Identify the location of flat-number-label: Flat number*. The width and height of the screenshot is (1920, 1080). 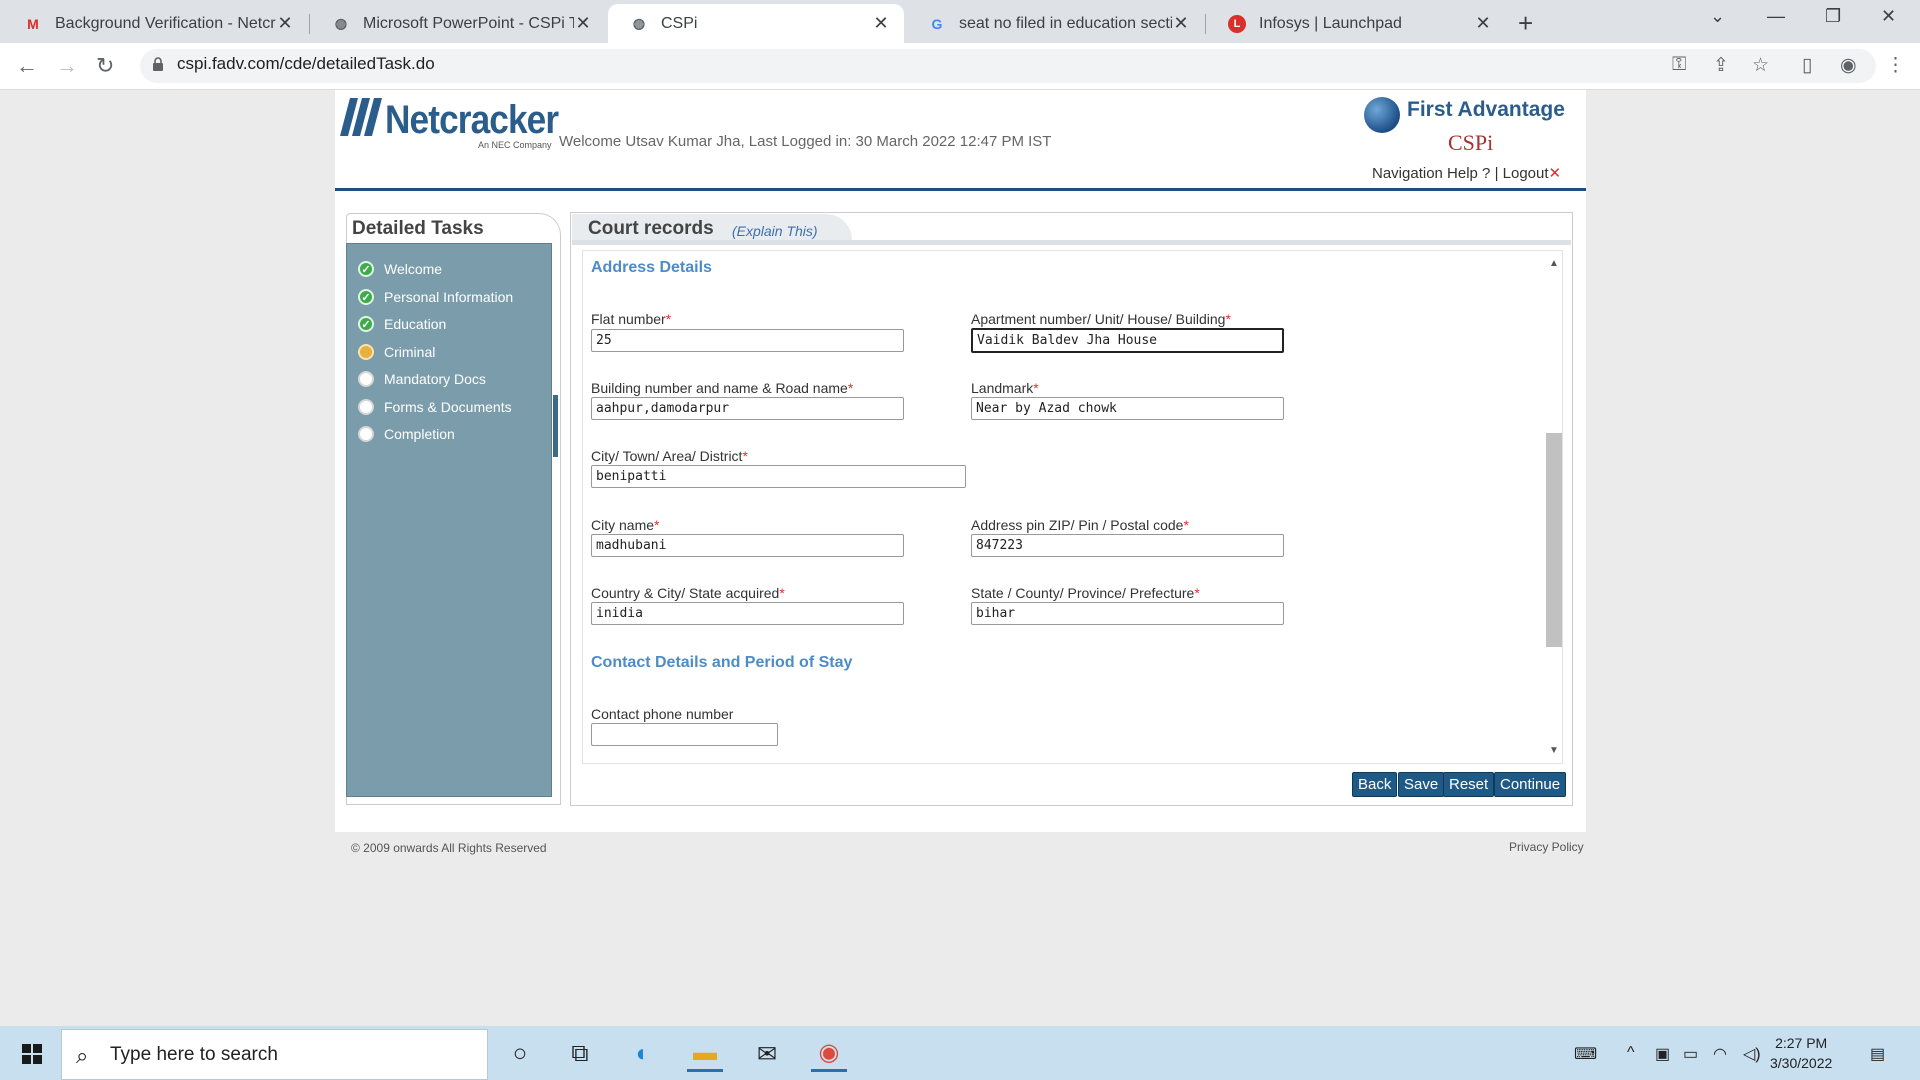
(631, 319).